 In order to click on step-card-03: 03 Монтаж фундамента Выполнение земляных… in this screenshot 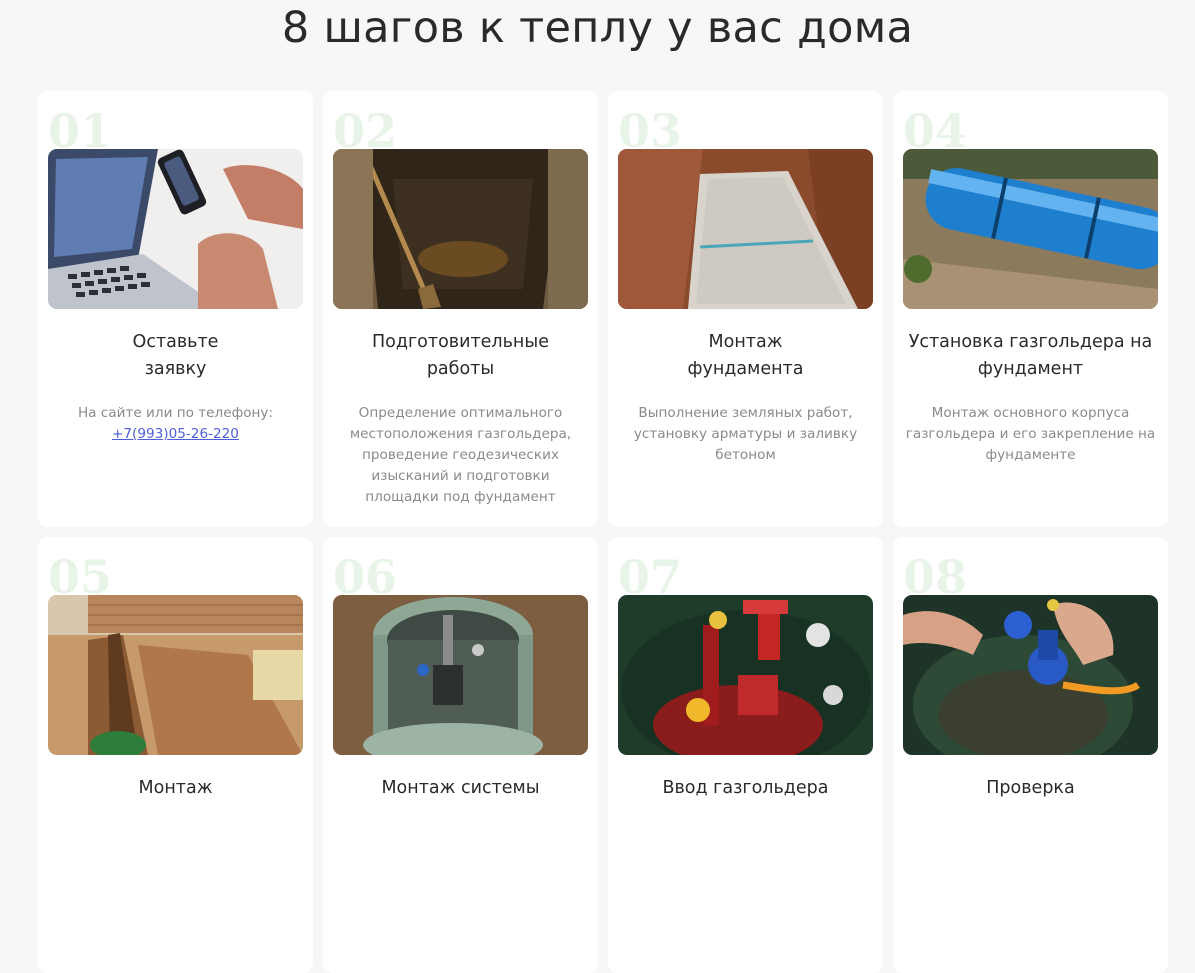, I will do `click(745, 309)`.